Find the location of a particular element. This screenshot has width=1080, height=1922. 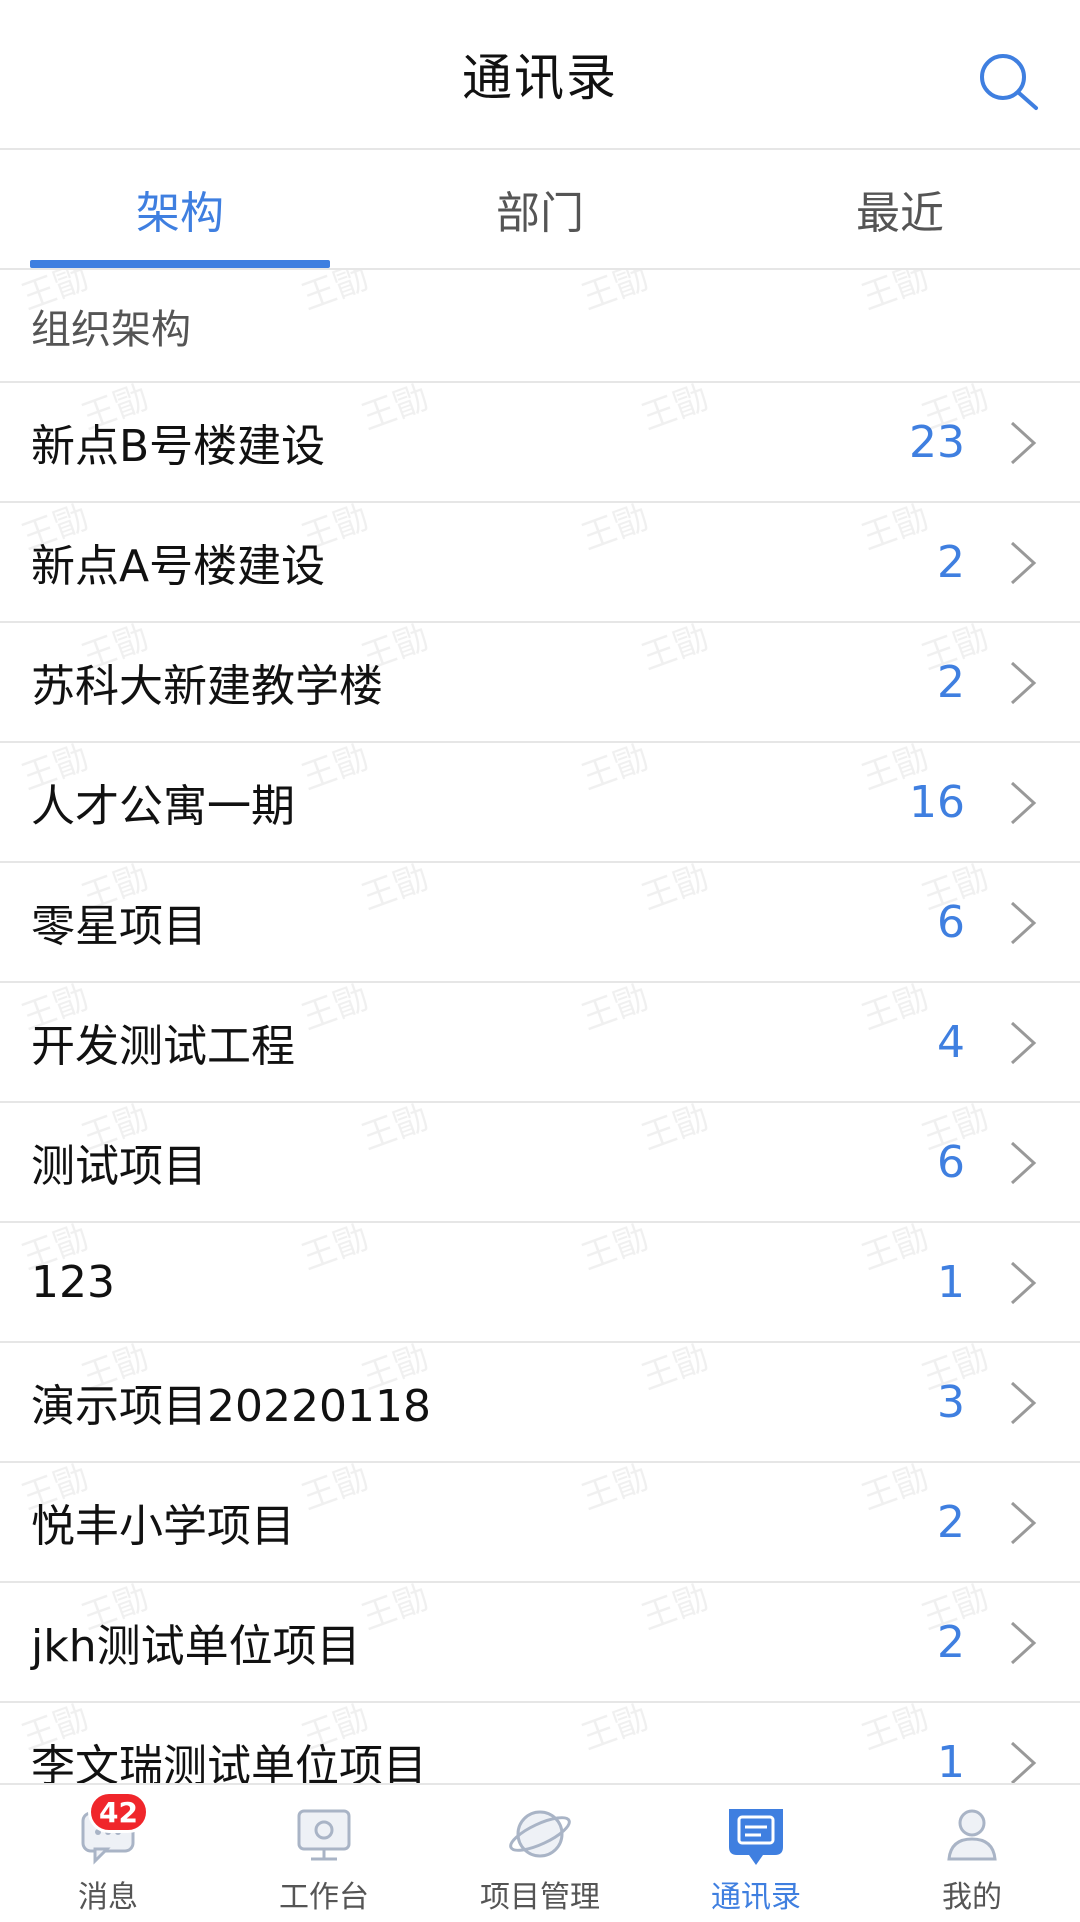

list-item: 悦丰小学项目 2 is located at coordinates (540, 1523).